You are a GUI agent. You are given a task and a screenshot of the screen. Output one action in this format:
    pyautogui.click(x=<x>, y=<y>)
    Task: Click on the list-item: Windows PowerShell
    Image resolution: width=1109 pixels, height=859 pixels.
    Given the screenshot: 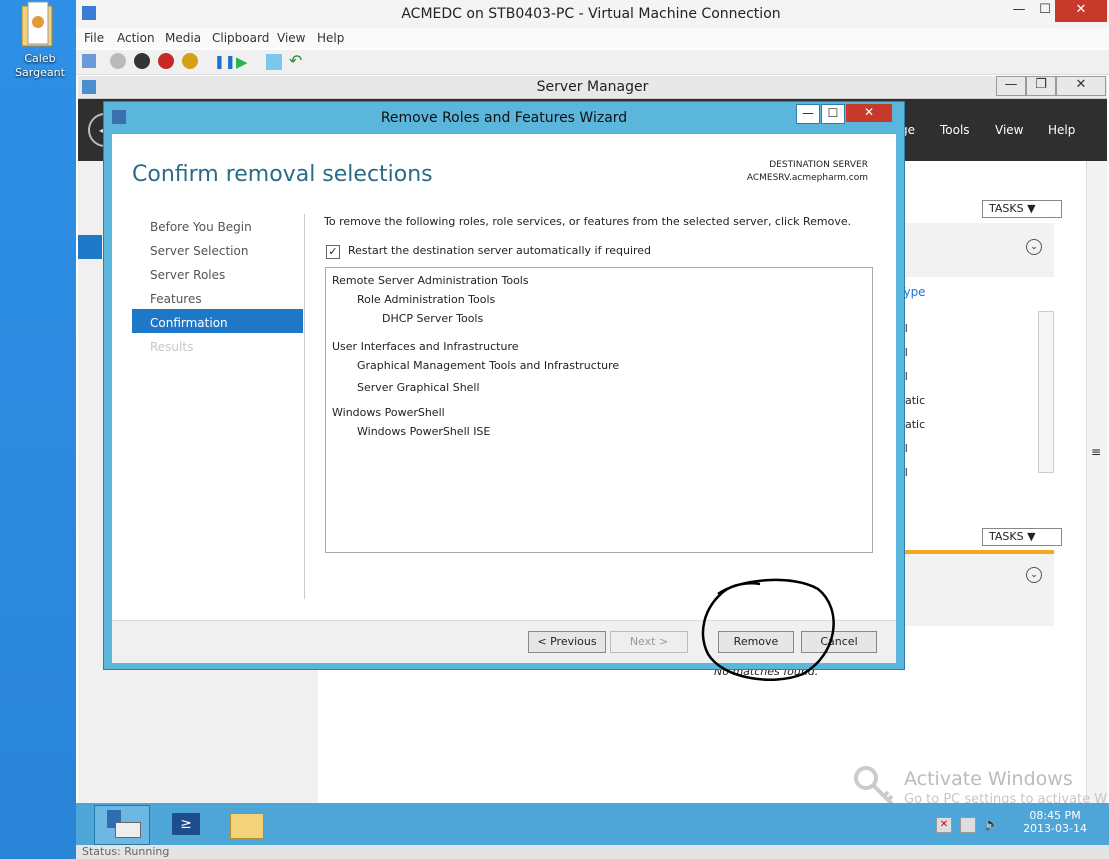 What is the action you would take?
    pyautogui.click(x=388, y=412)
    